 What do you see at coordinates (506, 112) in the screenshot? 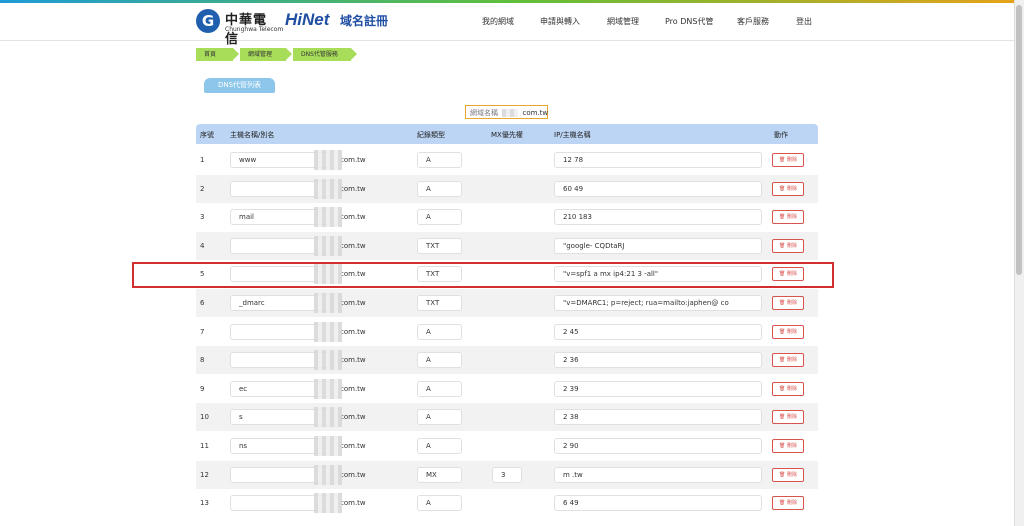
I see `domain-name-box: 網域名稱 com.tw` at bounding box center [506, 112].